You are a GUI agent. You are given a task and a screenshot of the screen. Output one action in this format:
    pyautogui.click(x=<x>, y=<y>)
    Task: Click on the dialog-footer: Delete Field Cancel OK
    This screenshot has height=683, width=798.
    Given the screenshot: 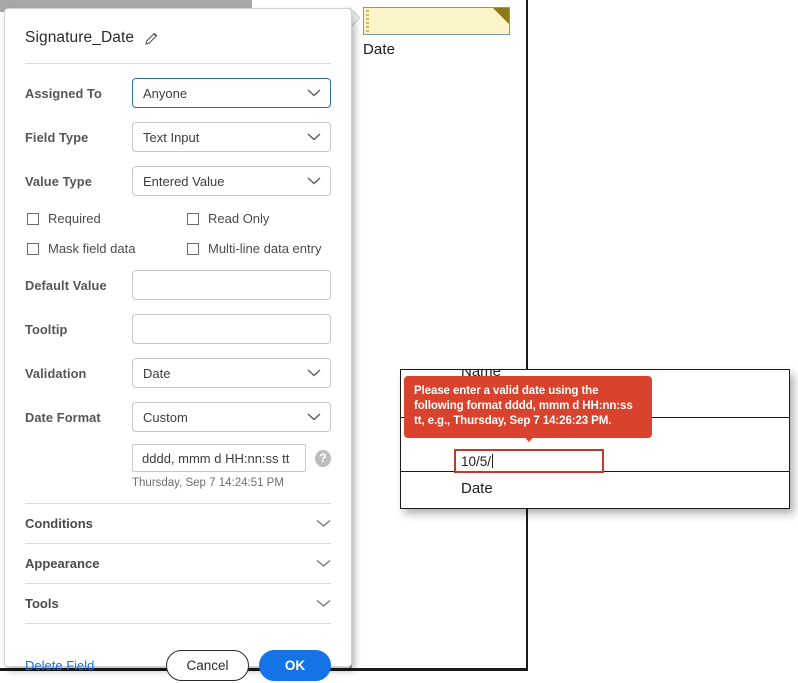 What is the action you would take?
    pyautogui.click(x=178, y=665)
    